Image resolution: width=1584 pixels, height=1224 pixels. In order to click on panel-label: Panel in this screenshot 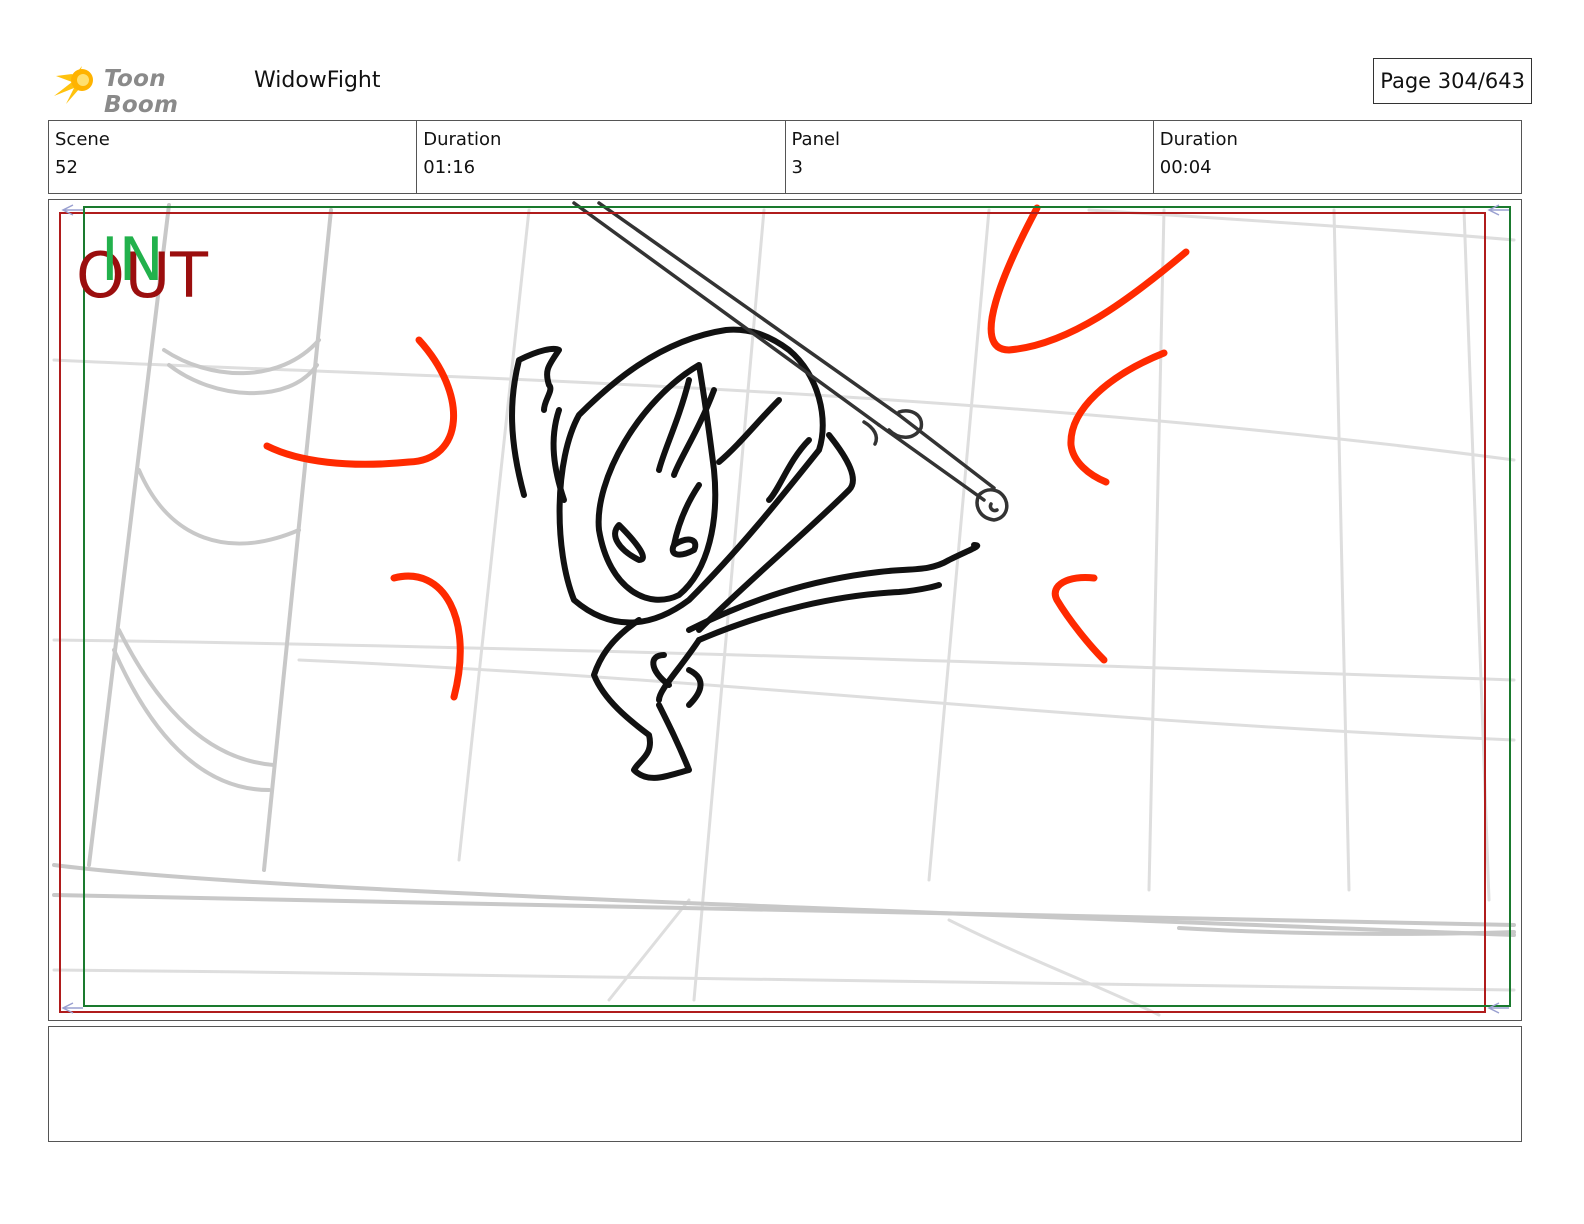, I will do `click(816, 139)`.